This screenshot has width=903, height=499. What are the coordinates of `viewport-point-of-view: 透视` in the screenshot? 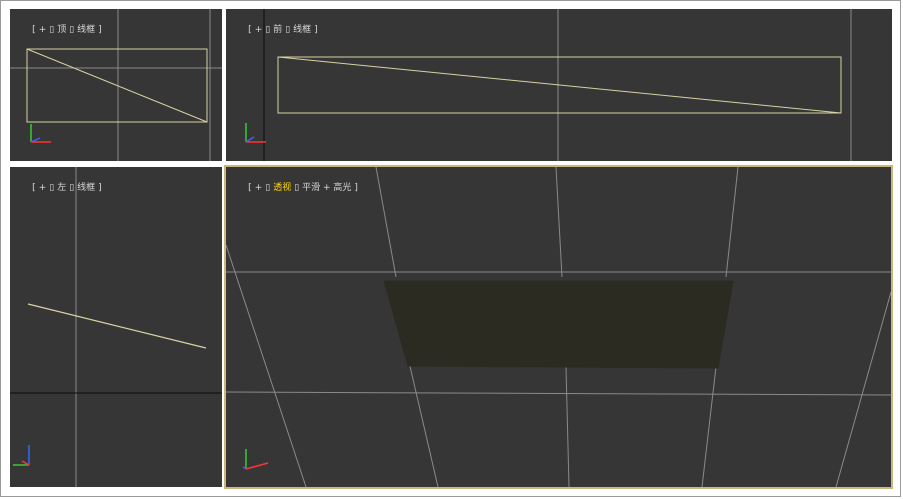 It's located at (282, 188).